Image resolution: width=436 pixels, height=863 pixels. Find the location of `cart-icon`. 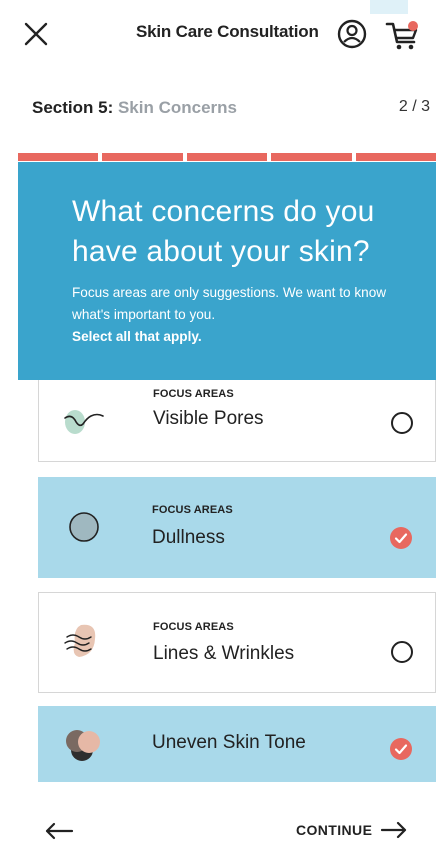

cart-icon is located at coordinates (401, 35).